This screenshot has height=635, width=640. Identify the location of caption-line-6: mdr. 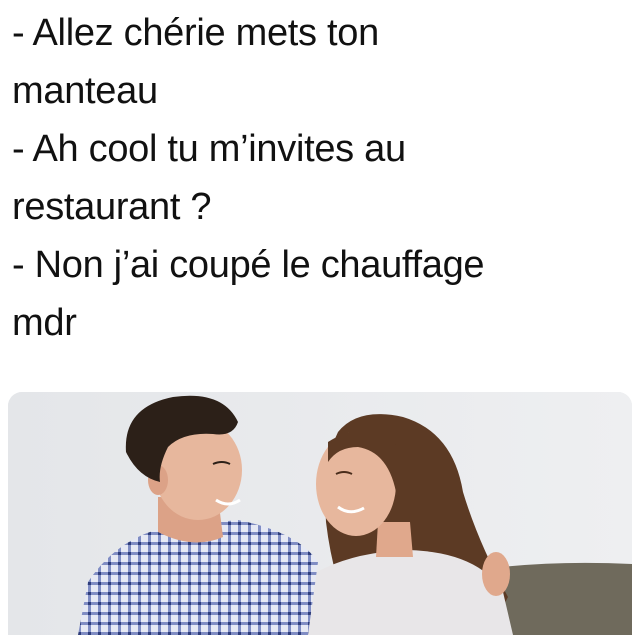
(44, 323).